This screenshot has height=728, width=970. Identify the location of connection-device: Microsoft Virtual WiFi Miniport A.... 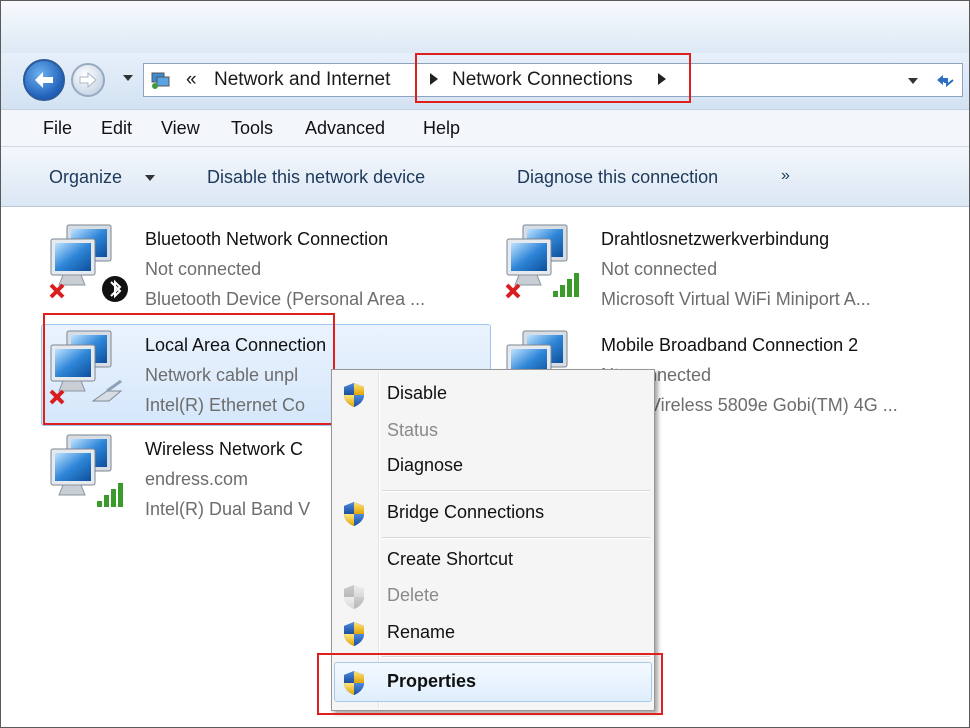
(736, 299).